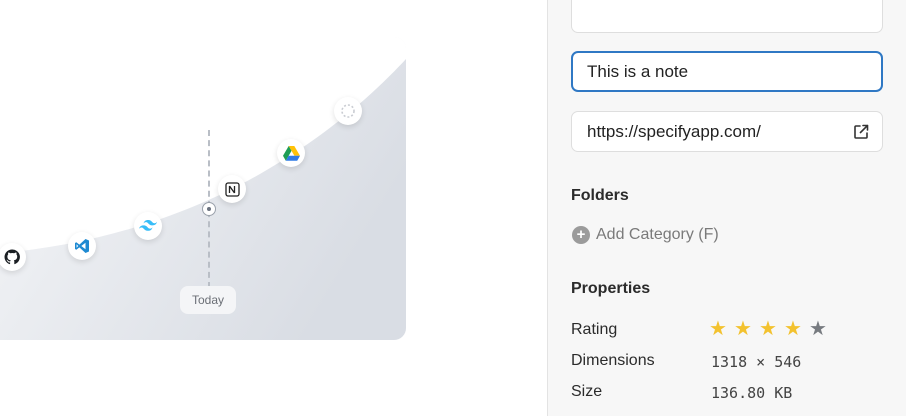 The width and height of the screenshot is (906, 416). What do you see at coordinates (727, 16) in the screenshot?
I see `name-field` at bounding box center [727, 16].